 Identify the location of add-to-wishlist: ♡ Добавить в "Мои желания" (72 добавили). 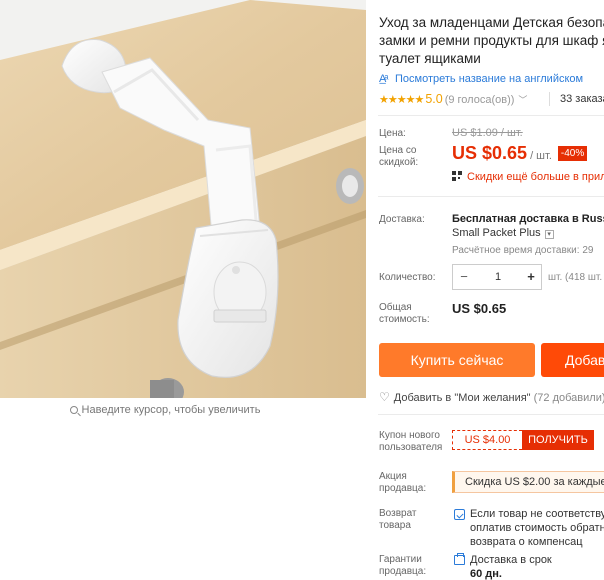
(491, 397).